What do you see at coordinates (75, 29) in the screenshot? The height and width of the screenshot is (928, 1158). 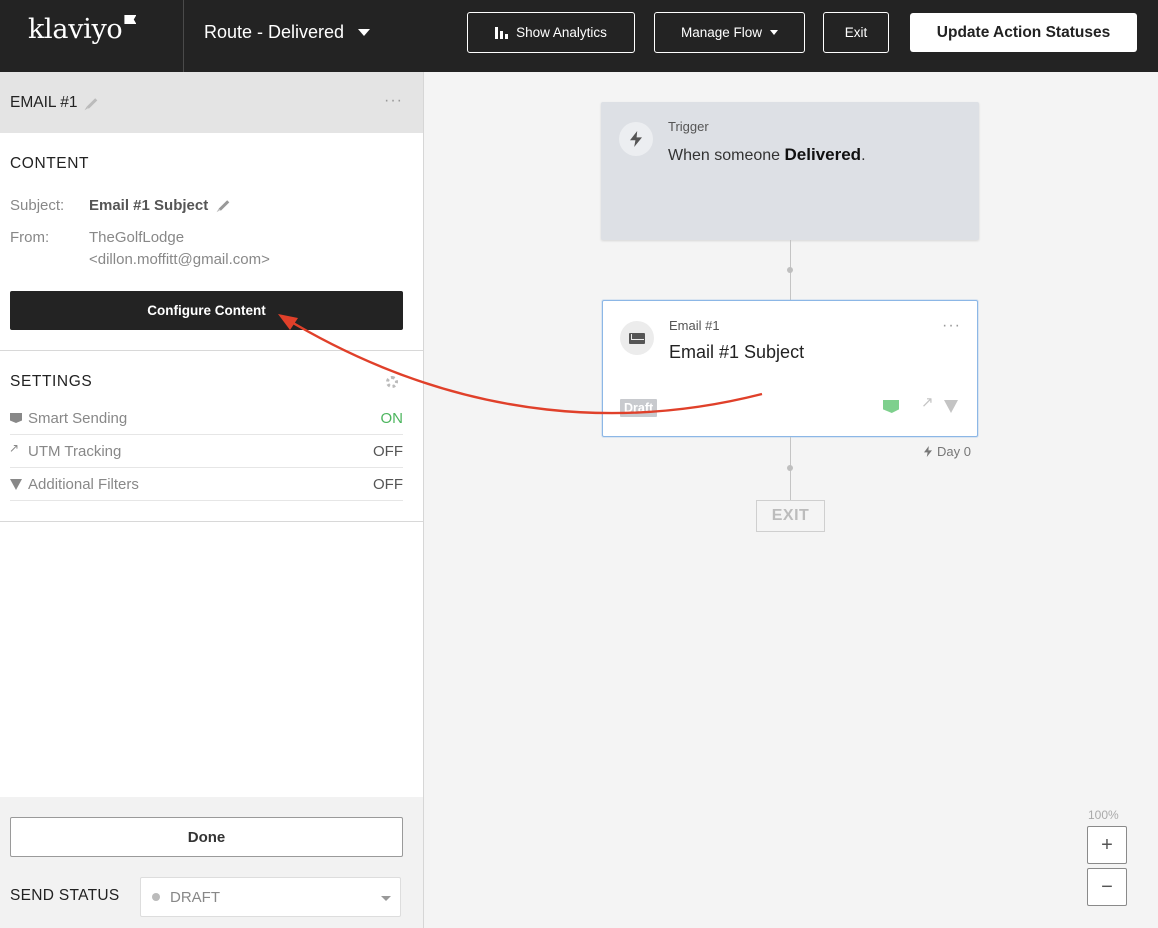 I see `logo-text: klaviyo` at bounding box center [75, 29].